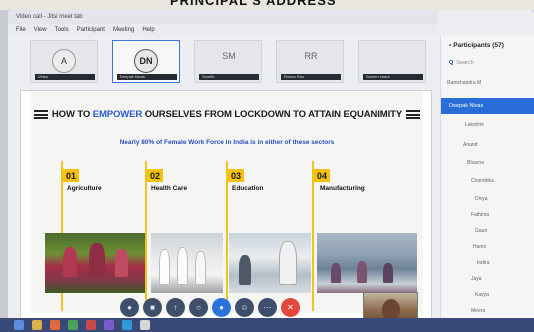 The image size is (534, 332). Describe the element at coordinates (290, 307) in the screenshot. I see `end-call-icon: ✕` at that location.